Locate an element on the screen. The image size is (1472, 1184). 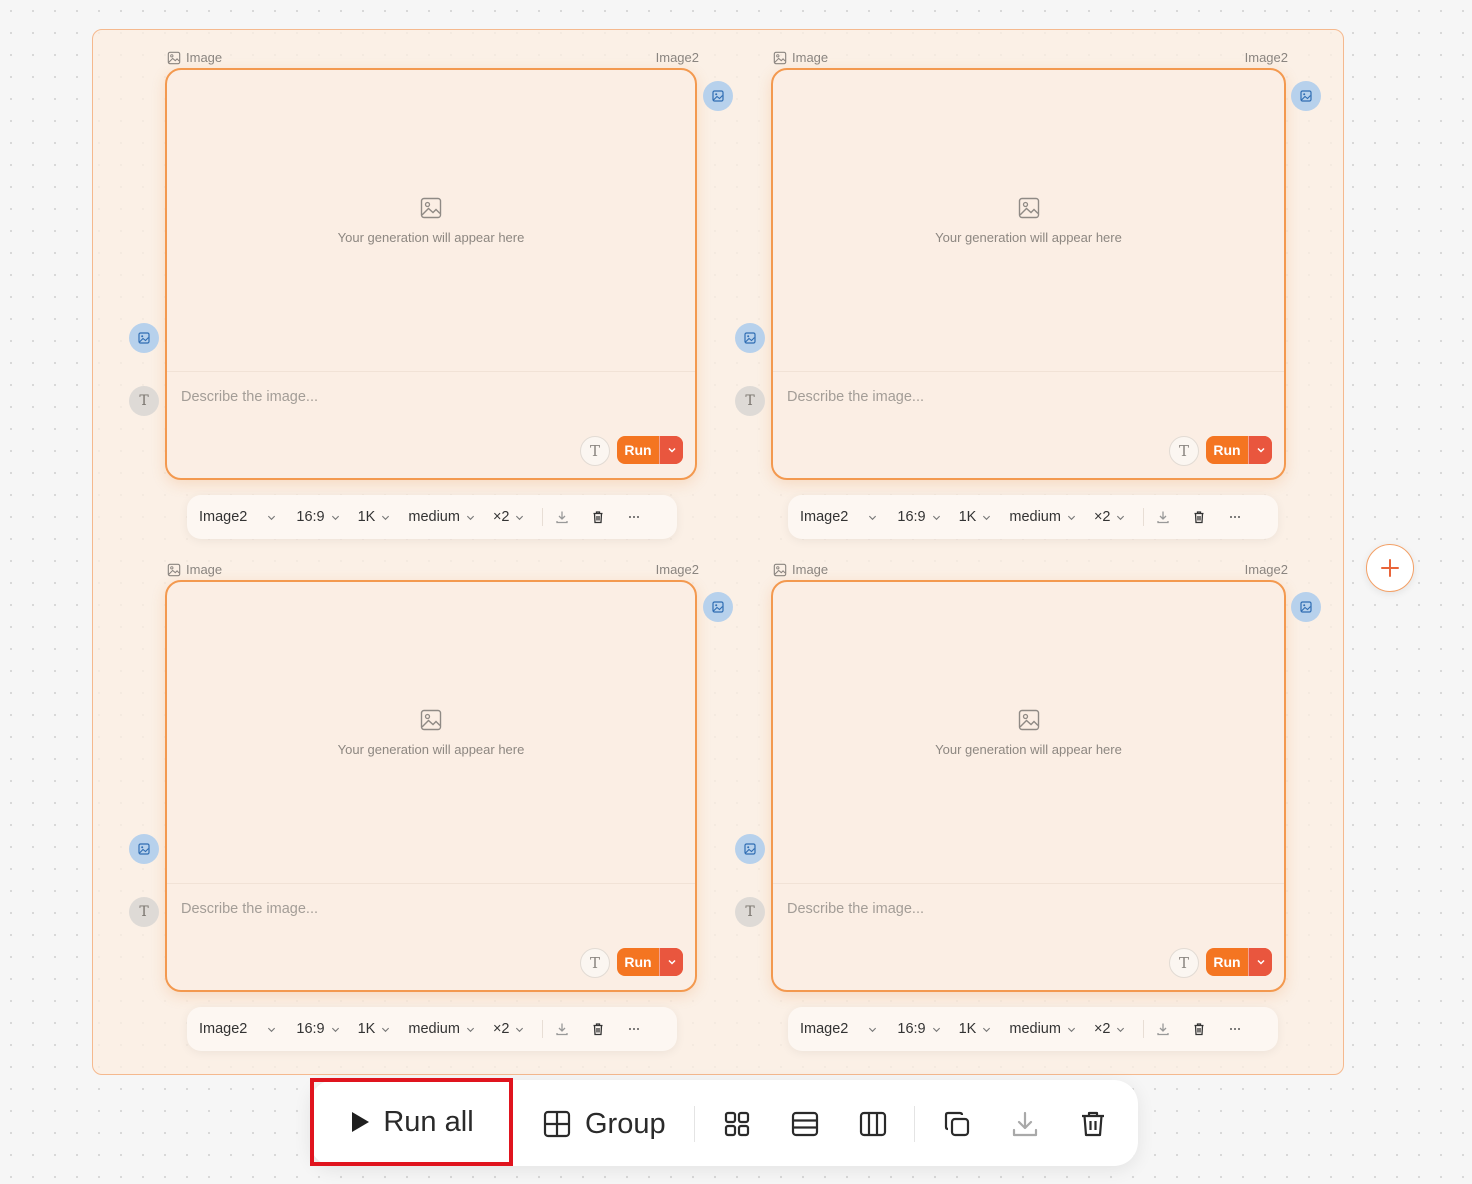
run-all-button: Run all is located at coordinates (411, 1122).